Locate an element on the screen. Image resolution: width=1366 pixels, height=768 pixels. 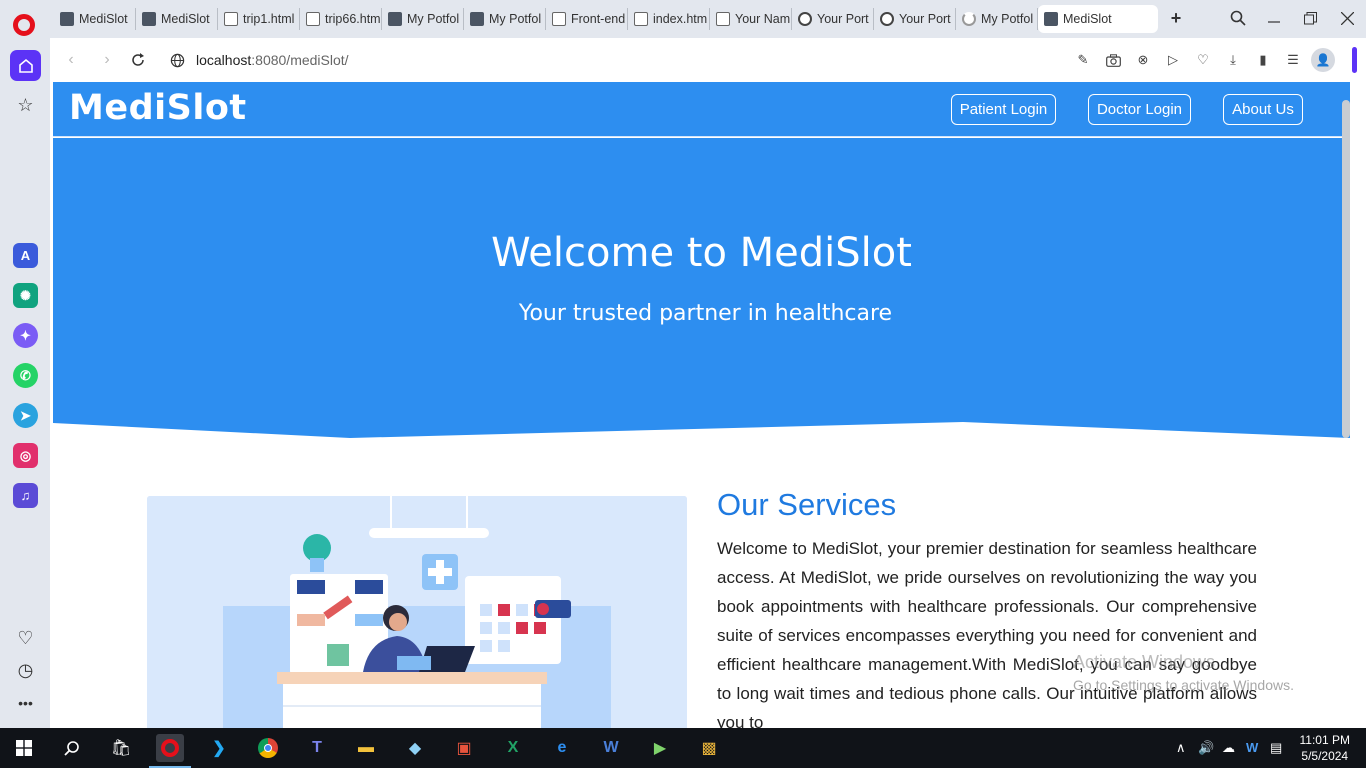
url-path: :8080/mediSlot/ is located at coordinates (300, 60).